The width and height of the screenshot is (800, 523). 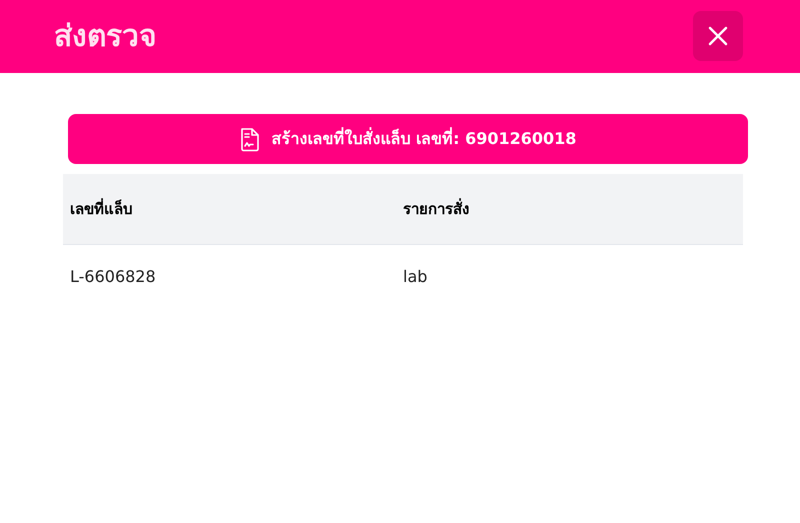 I want to click on table-cell-text: L-6606828, so click(x=113, y=277).